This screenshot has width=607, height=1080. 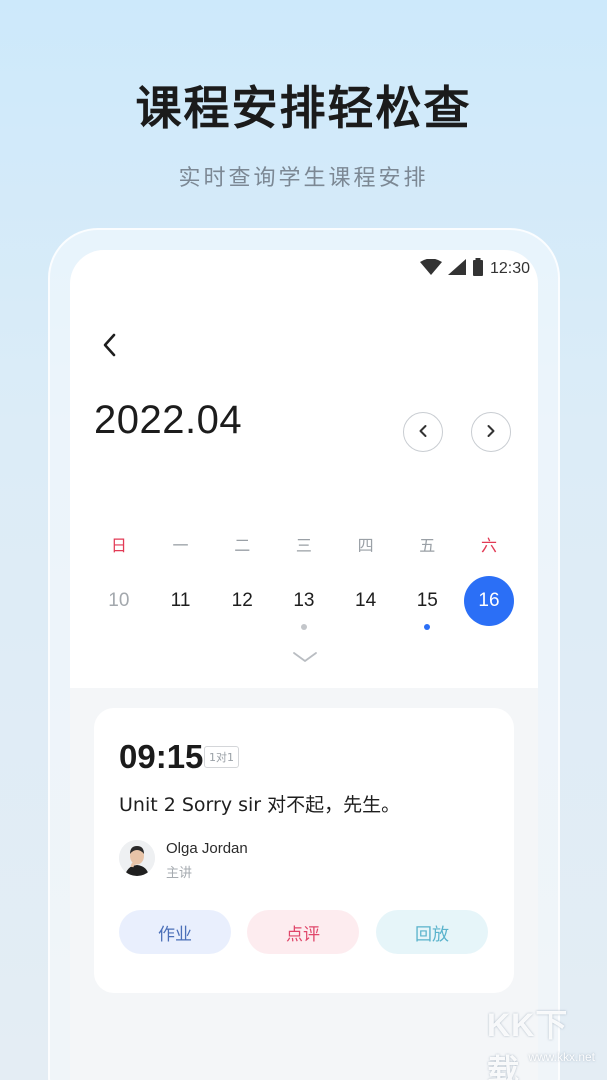 I want to click on lesson-type-badge: 1对1, so click(x=221, y=757).